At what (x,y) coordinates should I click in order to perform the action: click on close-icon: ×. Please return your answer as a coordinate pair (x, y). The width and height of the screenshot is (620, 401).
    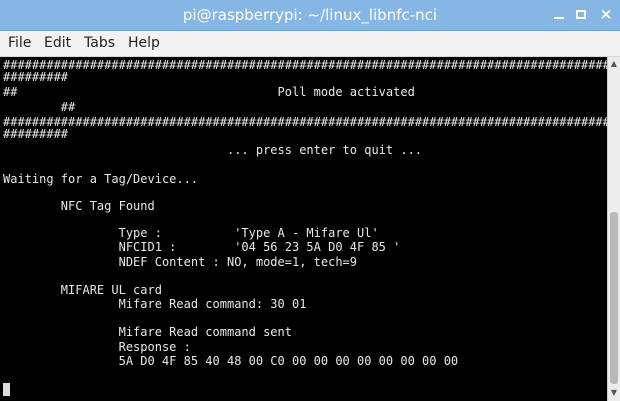
    Looking at the image, I should click on (606, 14).